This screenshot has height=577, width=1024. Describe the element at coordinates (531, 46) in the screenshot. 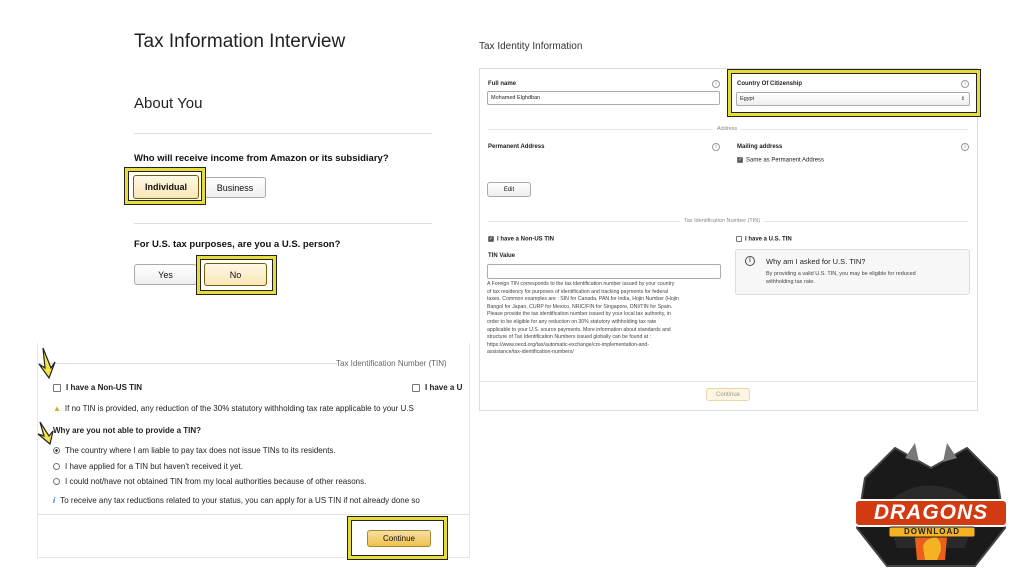

I see `tax-identity-title: Tax Identity Information` at that location.